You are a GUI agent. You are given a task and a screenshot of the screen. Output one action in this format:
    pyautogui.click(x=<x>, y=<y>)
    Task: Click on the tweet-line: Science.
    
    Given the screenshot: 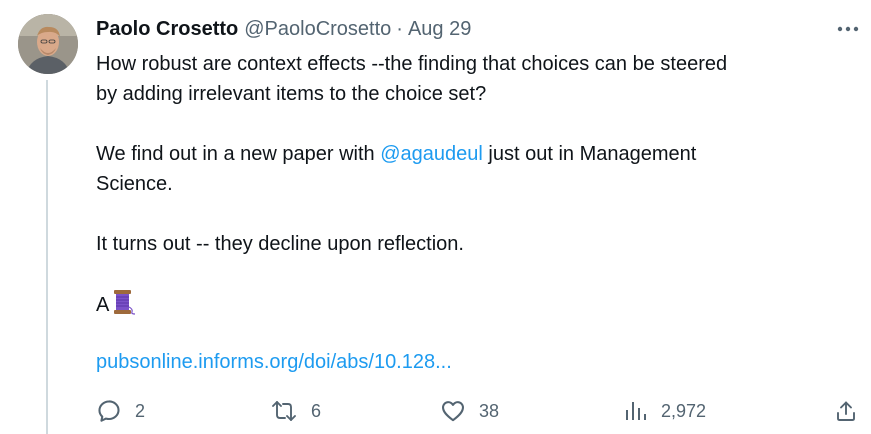 What is the action you would take?
    pyautogui.click(x=134, y=184)
    